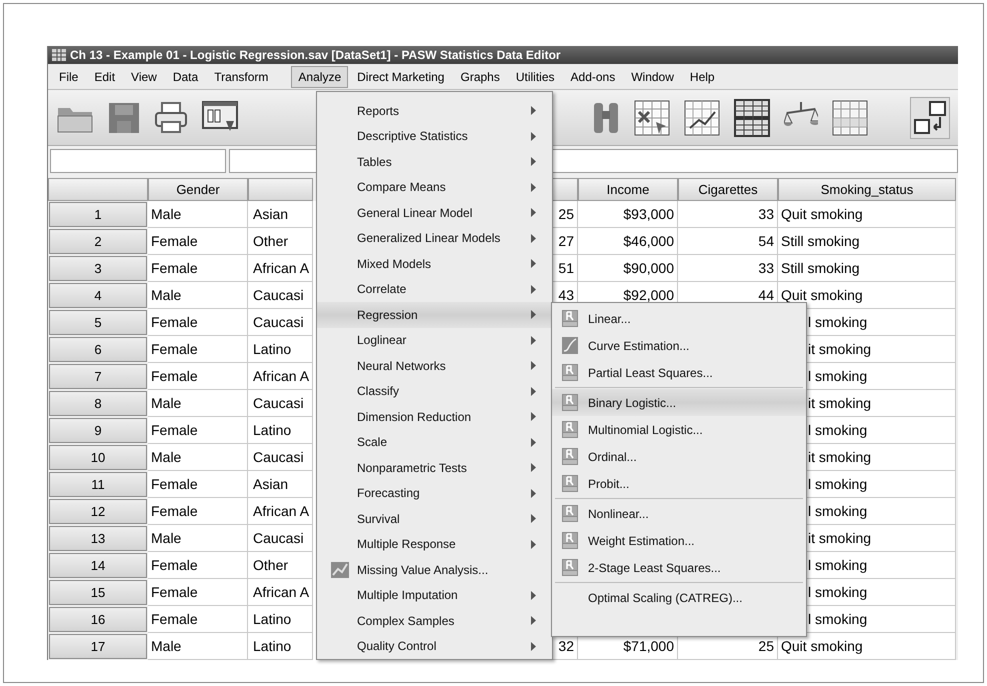 The width and height of the screenshot is (987, 686). What do you see at coordinates (434, 213) in the screenshot?
I see `menu-item: General Linear Model` at bounding box center [434, 213].